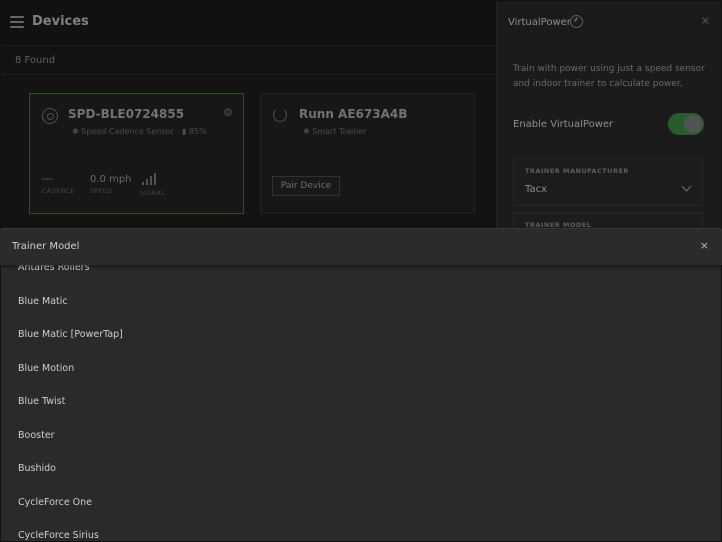  What do you see at coordinates (36, 435) in the screenshot?
I see `list-item-label: Booster` at bounding box center [36, 435].